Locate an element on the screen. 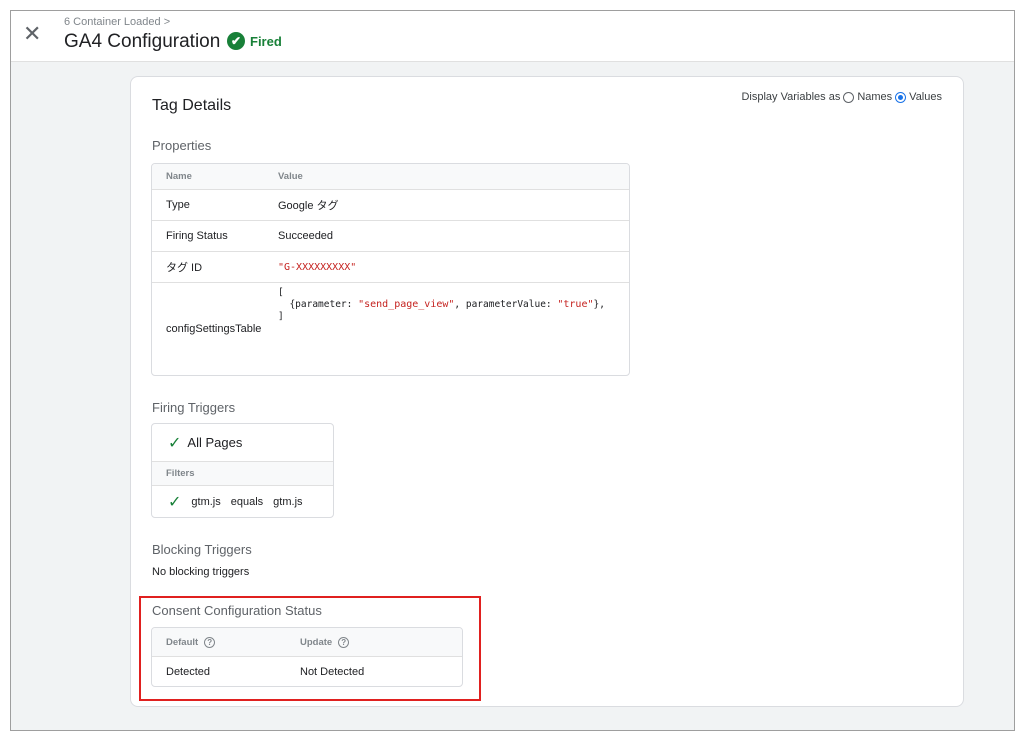 This screenshot has height=739, width=1024. row-name: タグ ID is located at coordinates (184, 268).